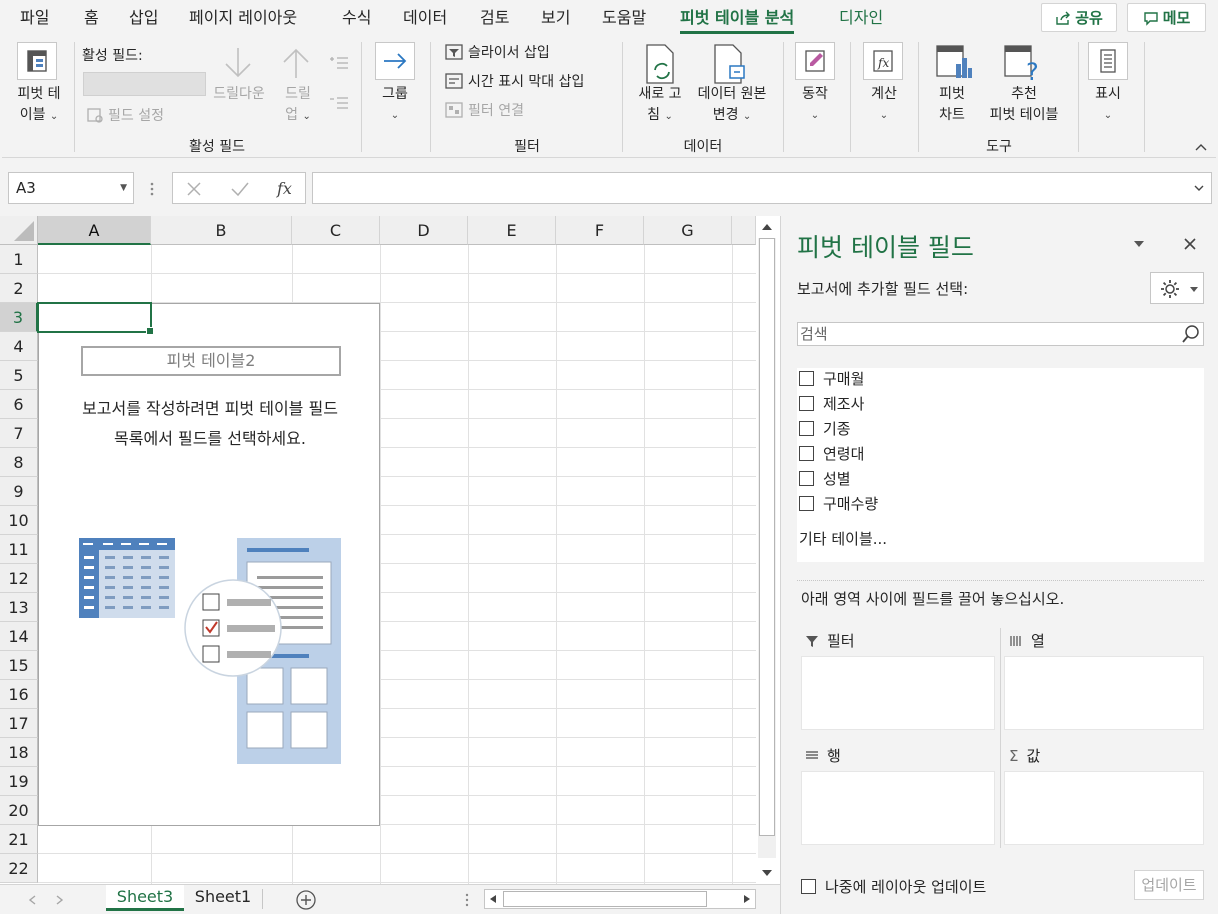  What do you see at coordinates (239, 94) in the screenshot?
I see `drilldown-button: 드릴다운` at bounding box center [239, 94].